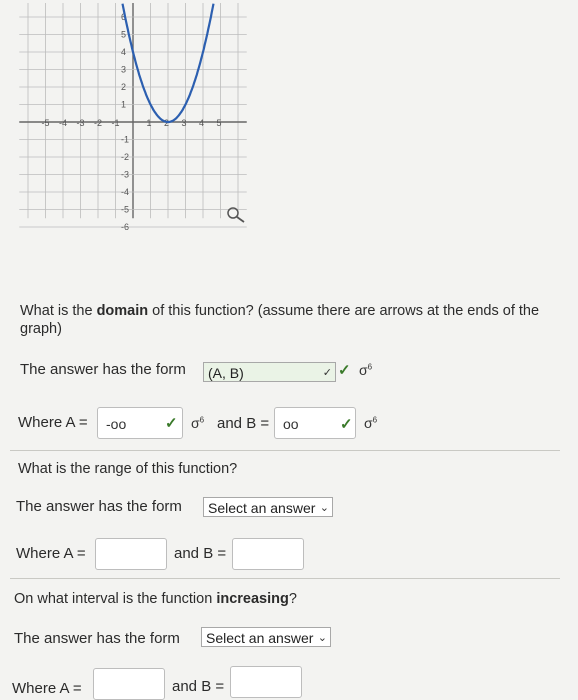 The height and width of the screenshot is (700, 578). I want to click on increasing-b-input, so click(266, 682).